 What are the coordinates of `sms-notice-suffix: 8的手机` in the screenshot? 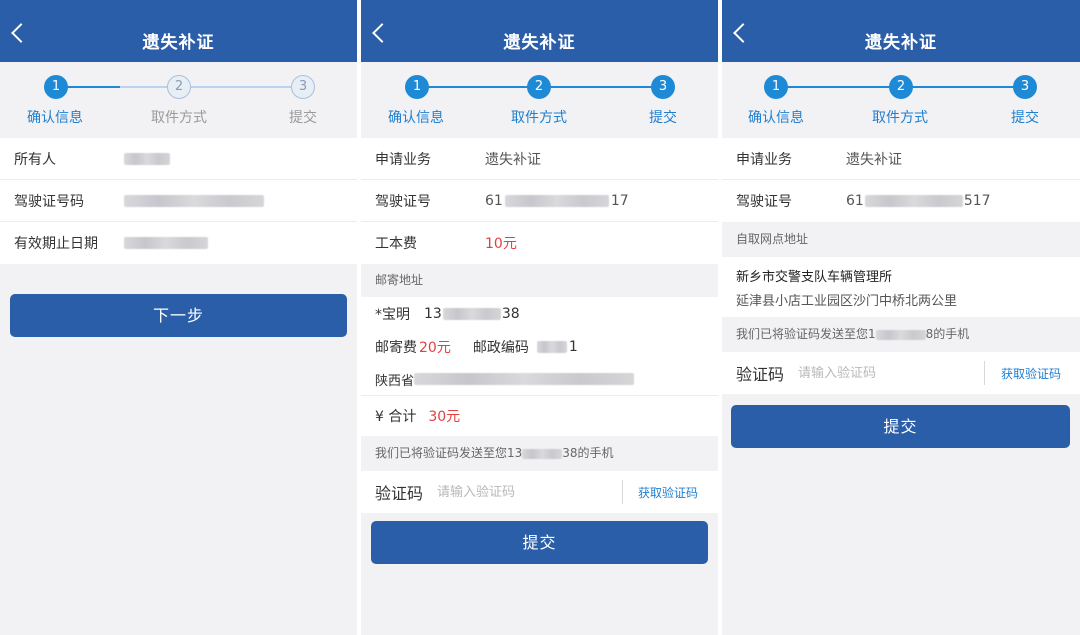 It's located at (947, 334).